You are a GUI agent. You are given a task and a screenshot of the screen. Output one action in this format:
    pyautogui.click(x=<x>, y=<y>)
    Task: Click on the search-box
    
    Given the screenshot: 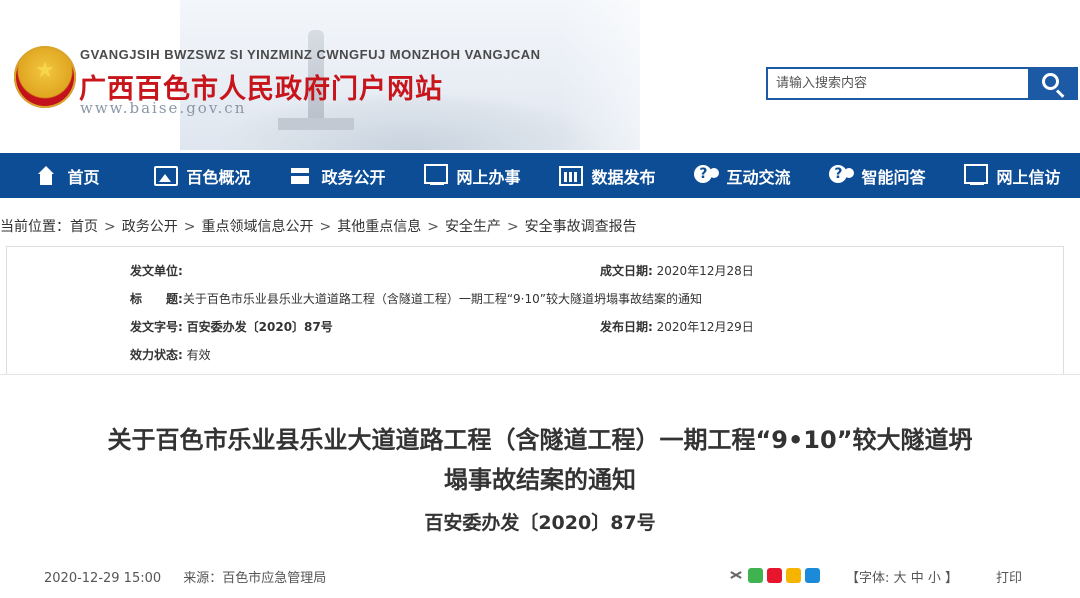 What is the action you would take?
    pyautogui.click(x=898, y=83)
    